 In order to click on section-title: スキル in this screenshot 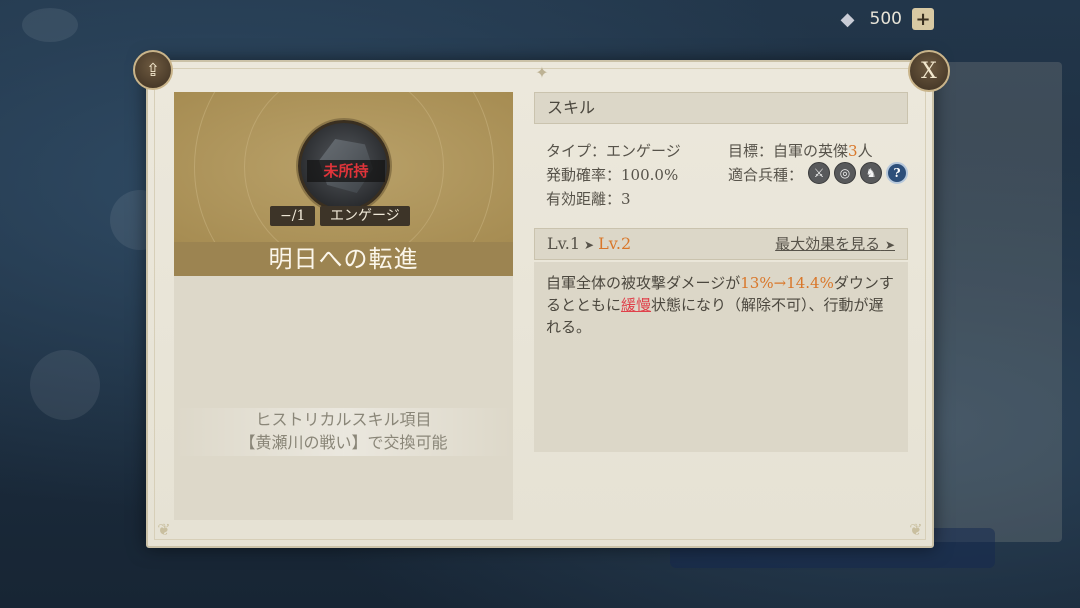, I will do `click(721, 108)`.